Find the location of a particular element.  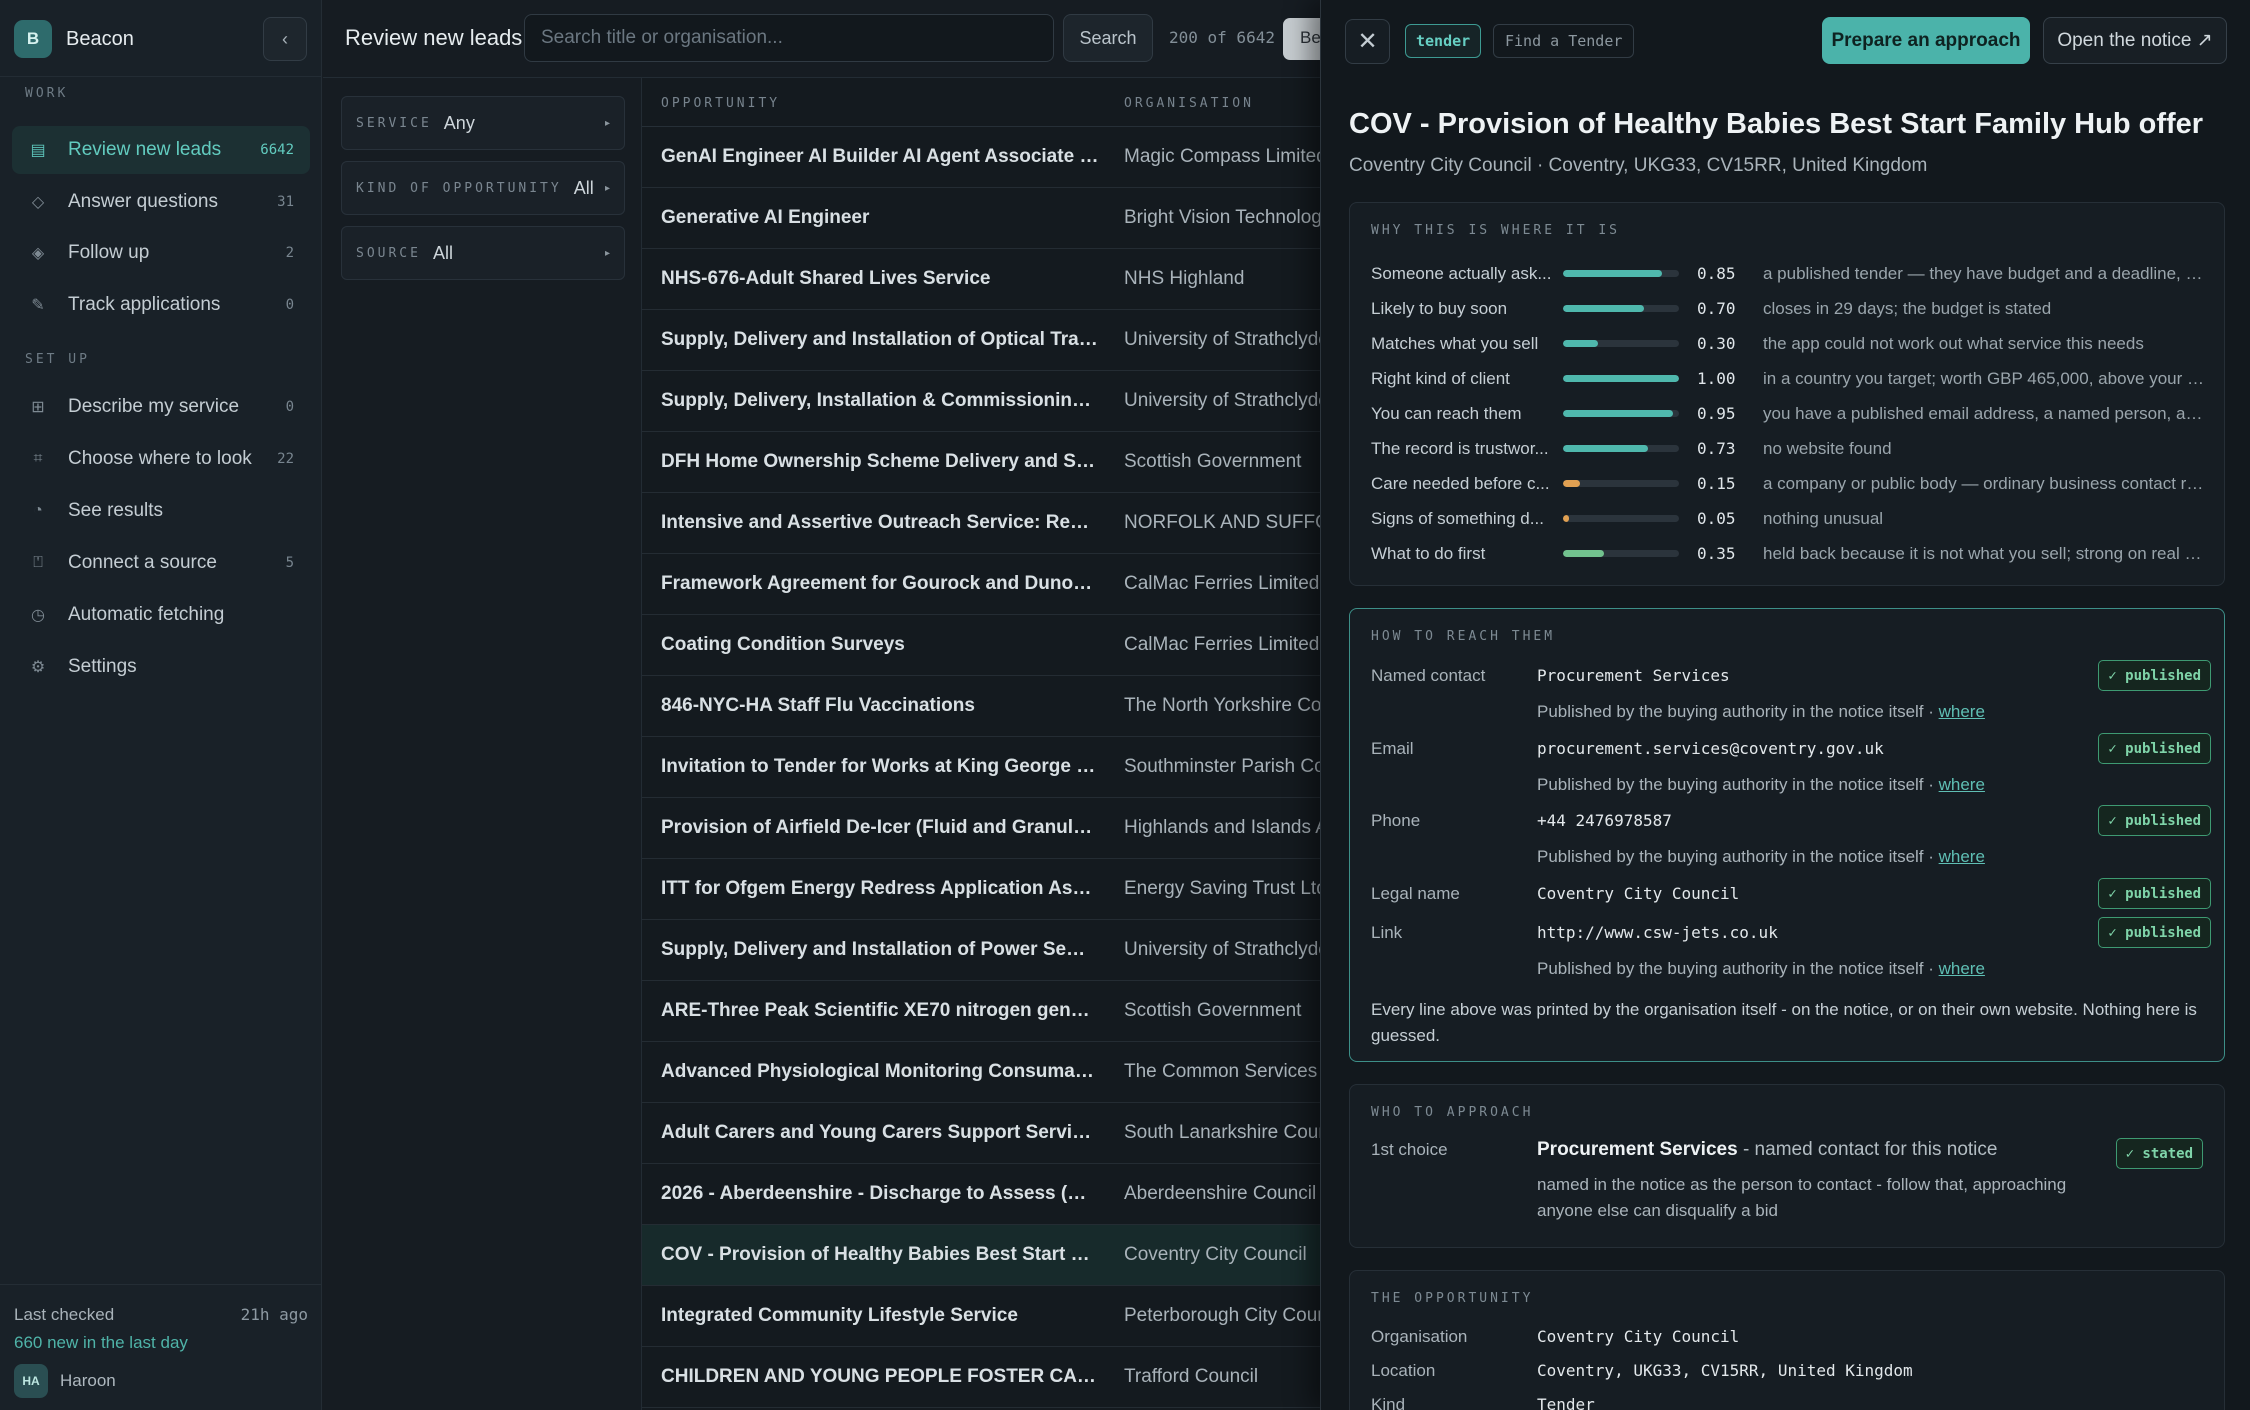

score-note: nothing unusual is located at coordinates (1823, 518).